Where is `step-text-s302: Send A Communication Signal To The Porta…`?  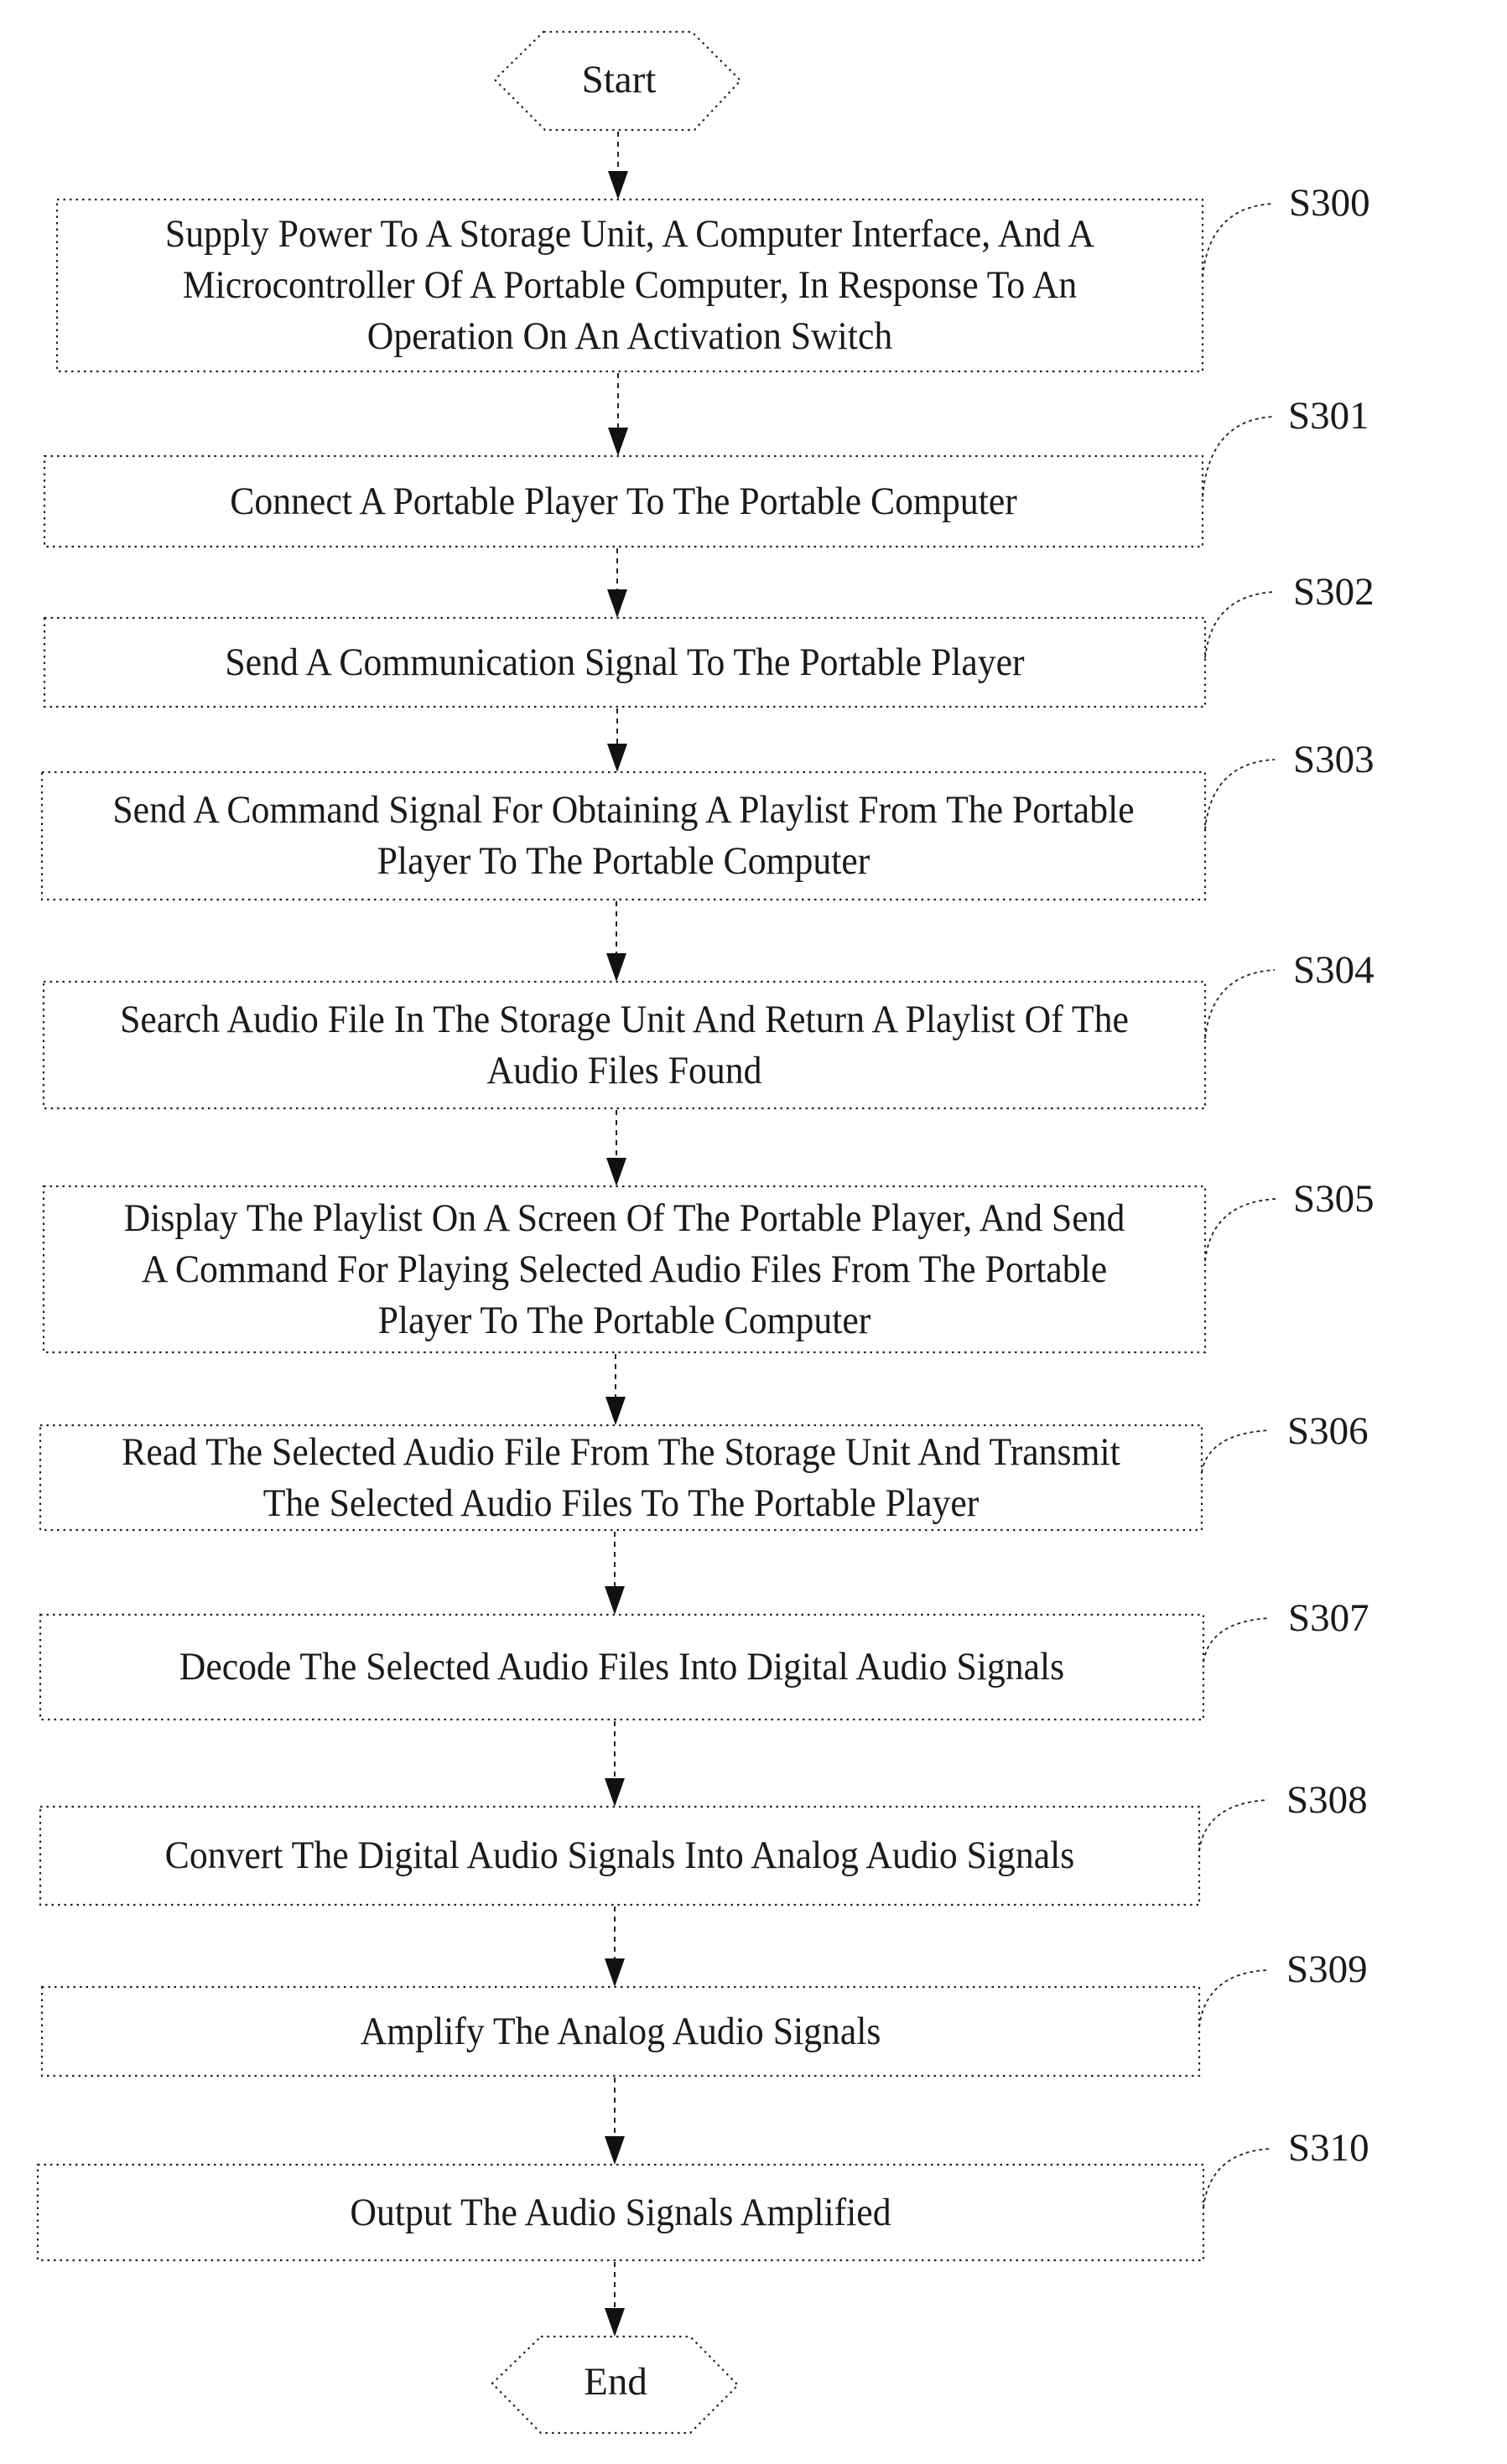
step-text-s302: Send A Communication Signal To The Porta… is located at coordinates (625, 662).